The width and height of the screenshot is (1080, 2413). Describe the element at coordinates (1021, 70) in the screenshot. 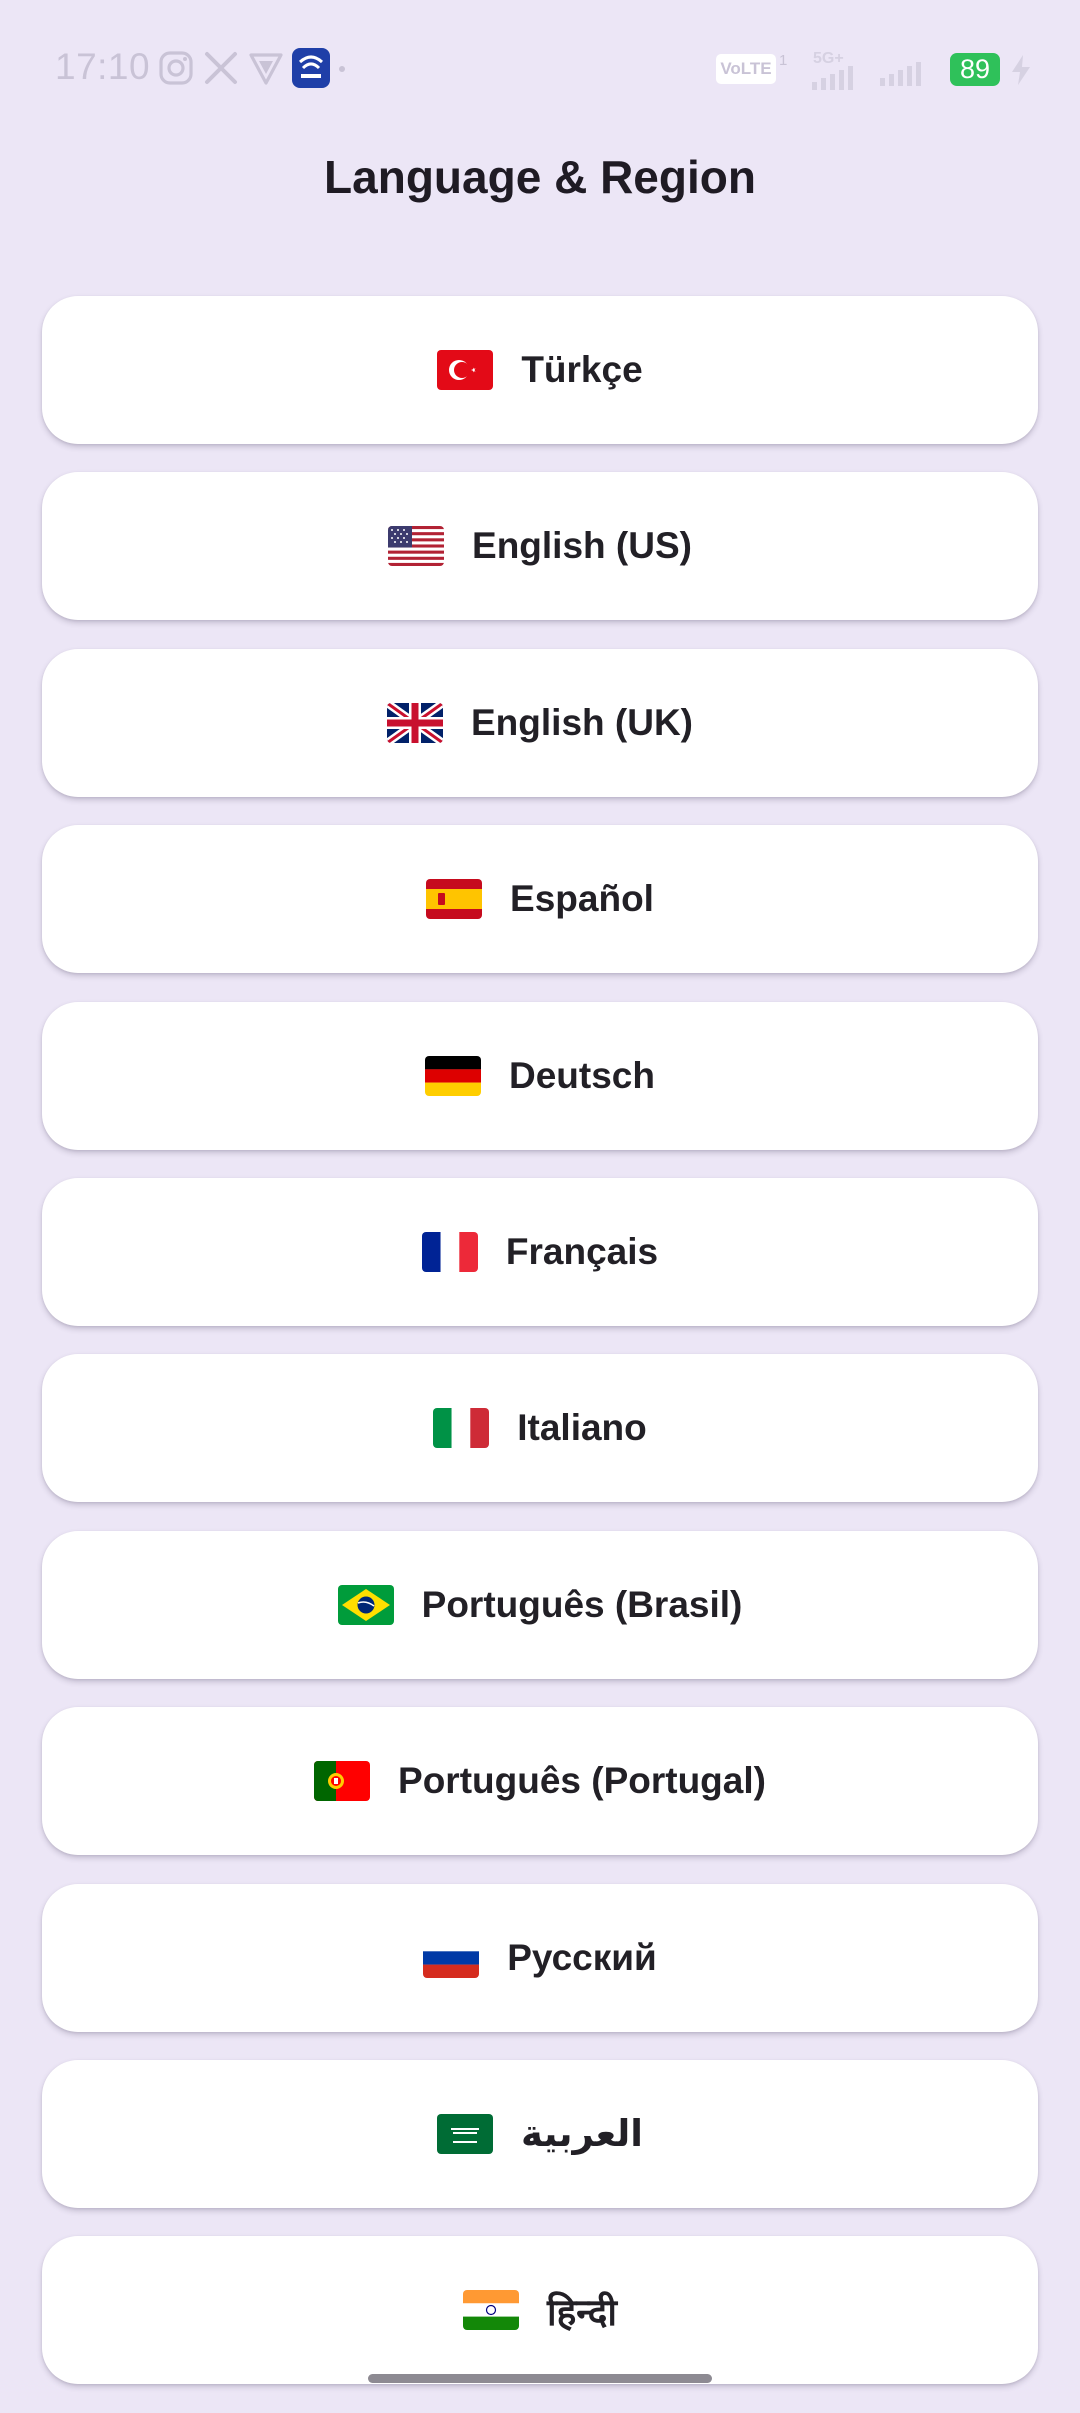

I see `charging-icon` at that location.